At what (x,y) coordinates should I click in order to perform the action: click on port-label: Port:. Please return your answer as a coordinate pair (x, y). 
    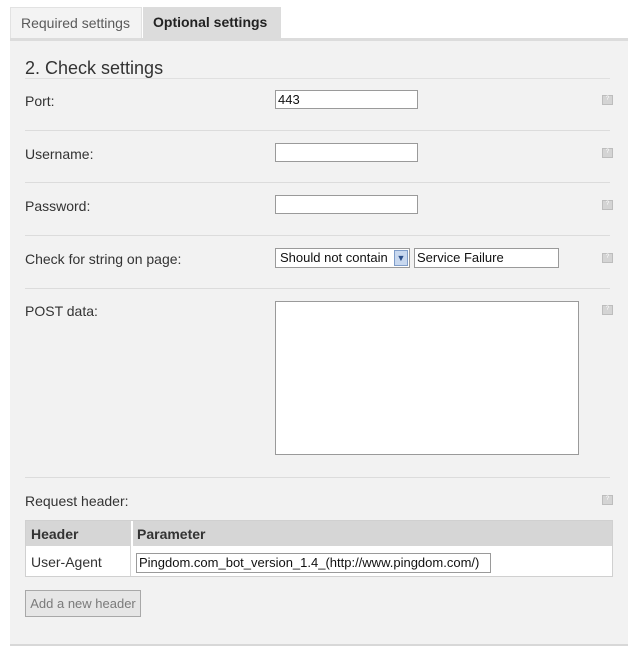
    Looking at the image, I should click on (40, 101).